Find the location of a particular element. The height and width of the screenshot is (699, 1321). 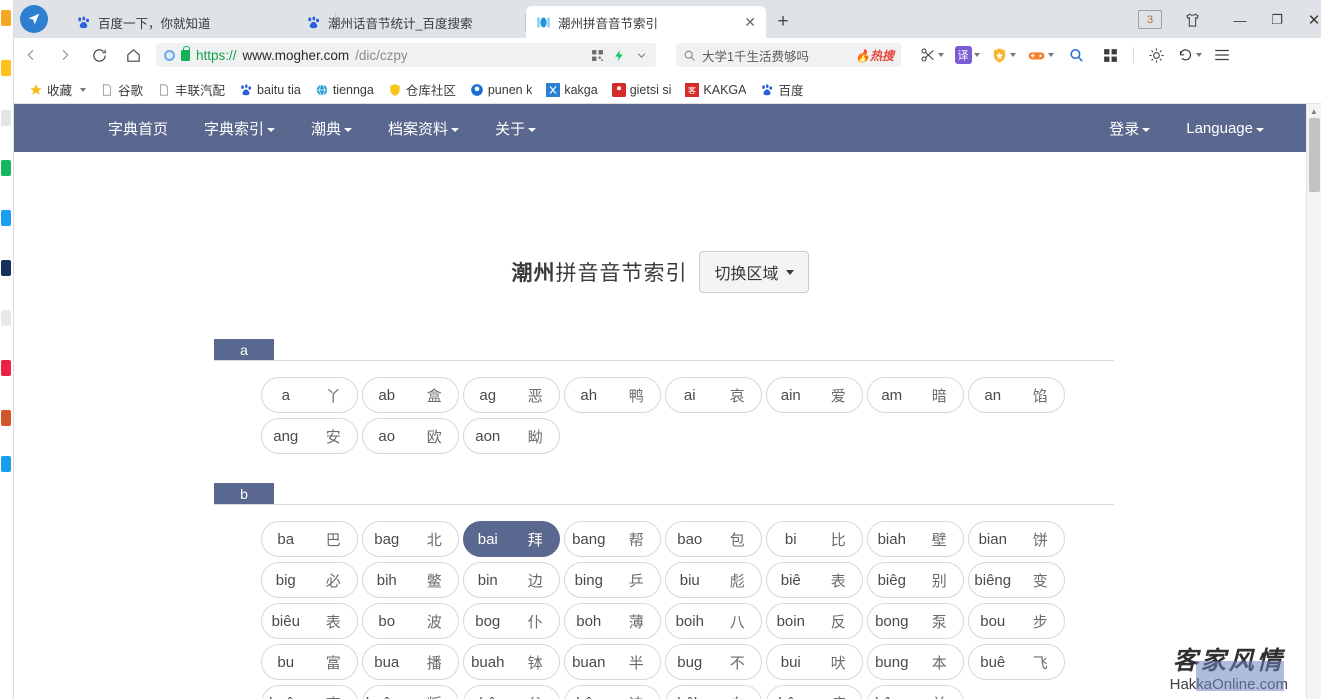

magnifier-icon is located at coordinates (1076, 55).